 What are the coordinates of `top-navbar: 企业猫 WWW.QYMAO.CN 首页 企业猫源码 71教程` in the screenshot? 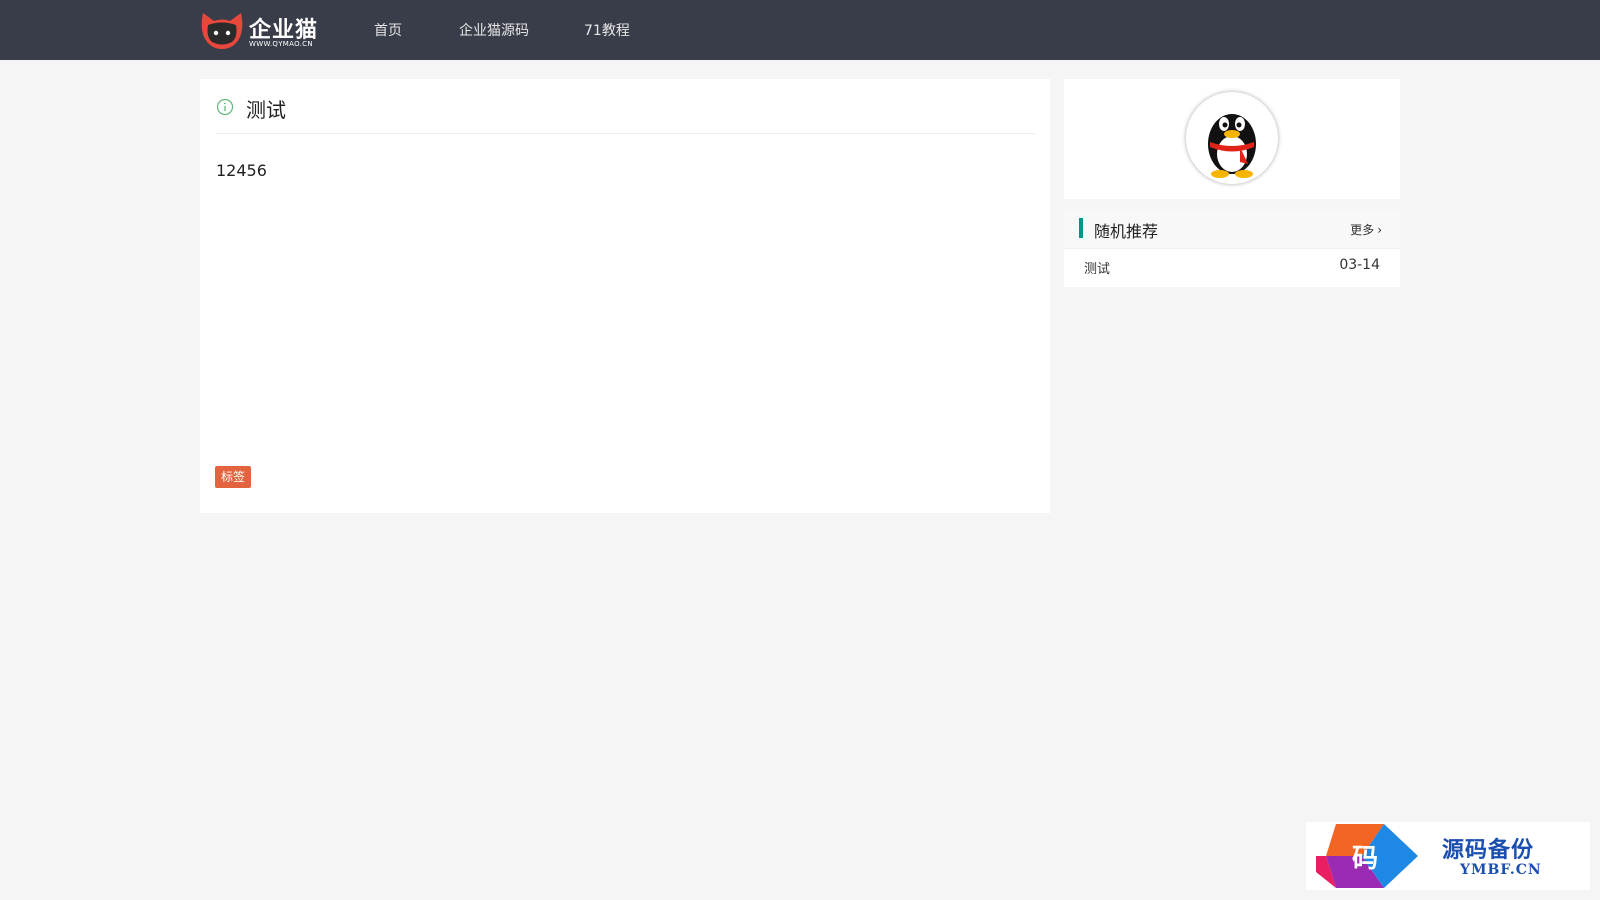 It's located at (800, 30).